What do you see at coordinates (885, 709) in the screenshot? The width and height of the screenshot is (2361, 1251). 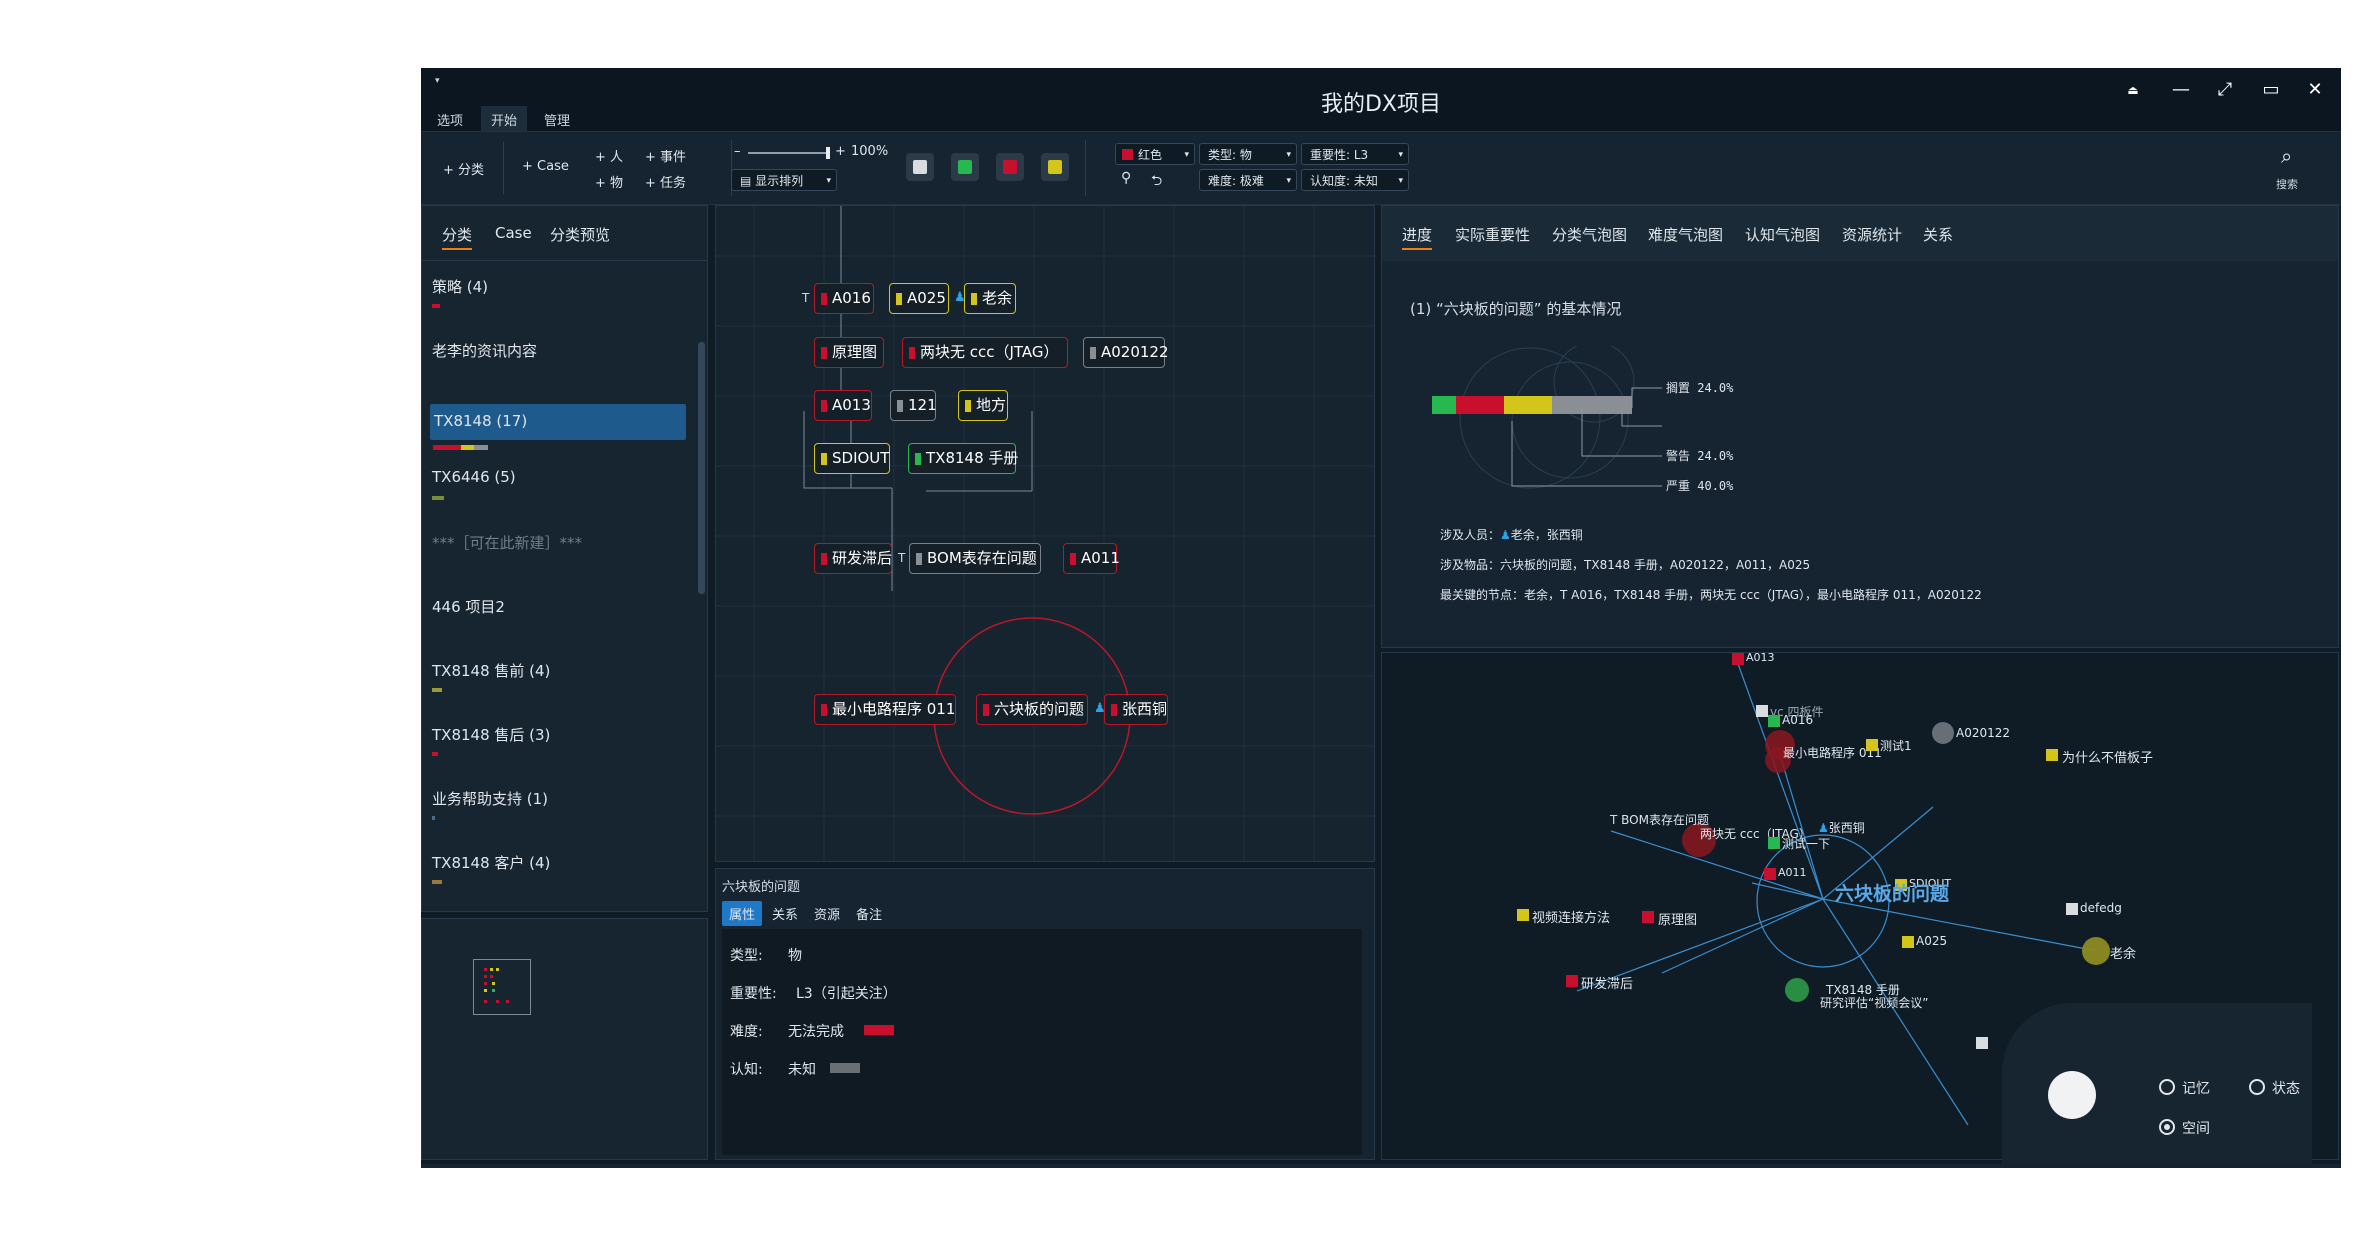 I see `graph-node: 最小电路程序 011` at bounding box center [885, 709].